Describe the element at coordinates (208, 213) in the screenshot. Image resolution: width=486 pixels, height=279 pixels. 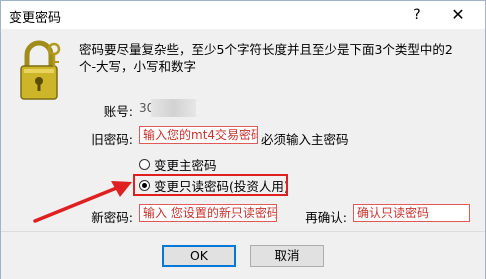
I see `new-password-field: 输入 您设置的新只读密码` at that location.